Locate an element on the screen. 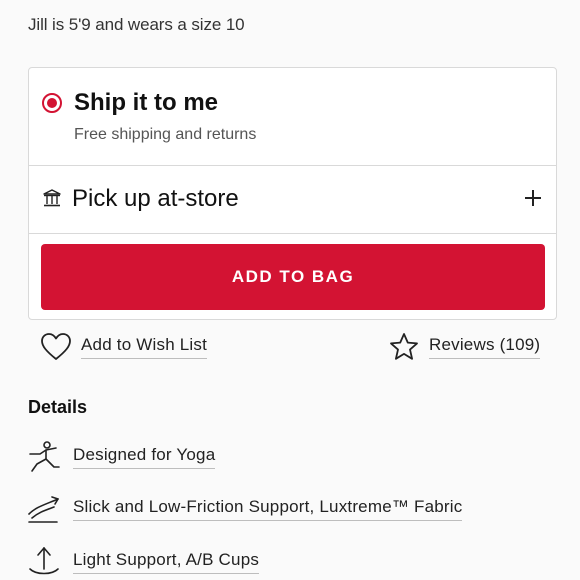 This screenshot has height=580, width=580. yoga-pose-icon is located at coordinates (44, 456).